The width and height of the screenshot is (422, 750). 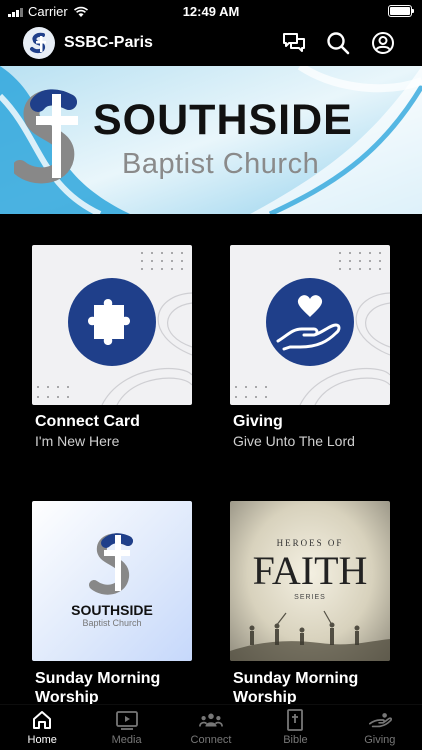 What do you see at coordinates (46, 136) in the screenshot?
I see `banner-logo-icon` at bounding box center [46, 136].